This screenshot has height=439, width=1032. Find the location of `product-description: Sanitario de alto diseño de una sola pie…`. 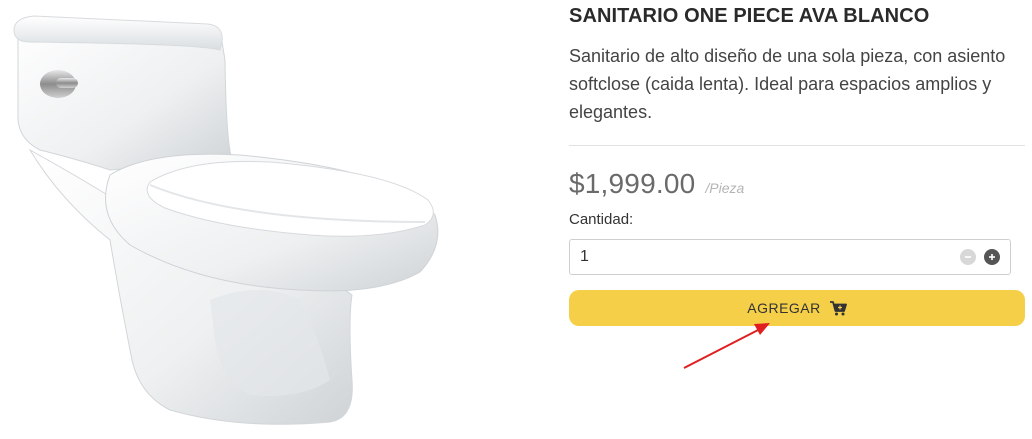

product-description: Sanitario de alto diseño de una sola pie… is located at coordinates (787, 84).